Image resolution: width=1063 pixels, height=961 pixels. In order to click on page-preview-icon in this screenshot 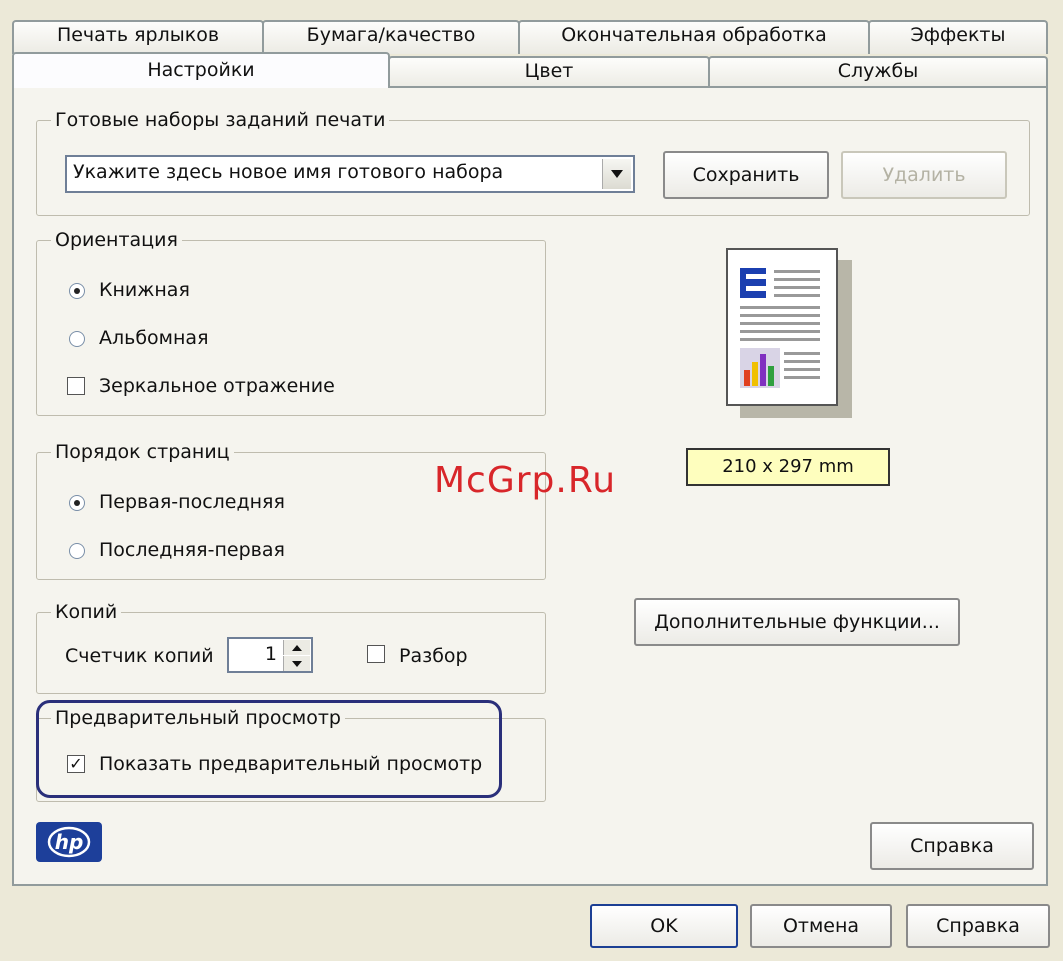, I will do `click(782, 327)`.